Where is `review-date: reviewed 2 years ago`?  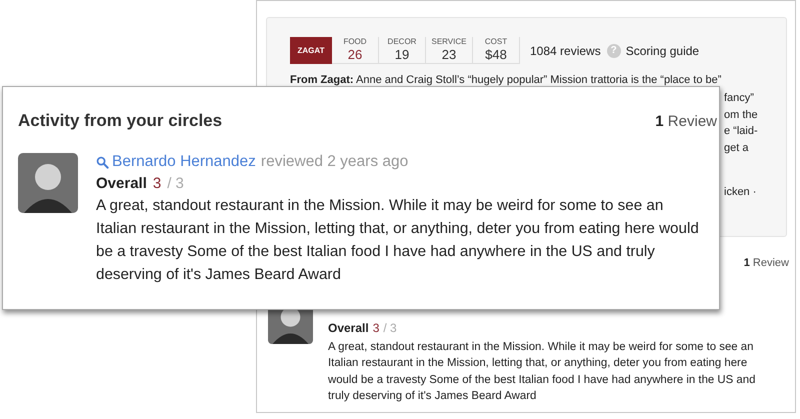
review-date: reviewed 2 years ago is located at coordinates (334, 162).